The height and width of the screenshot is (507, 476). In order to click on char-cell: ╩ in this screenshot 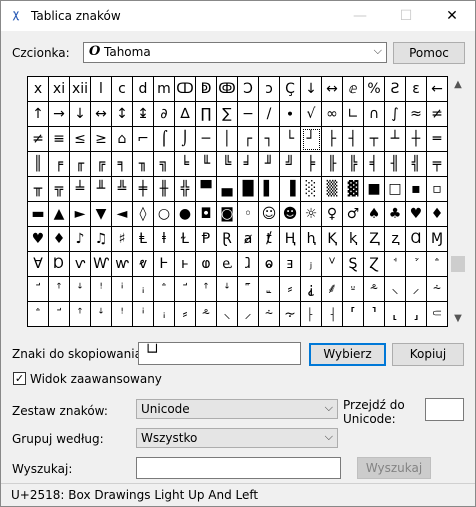, I will do `click(122, 189)`.